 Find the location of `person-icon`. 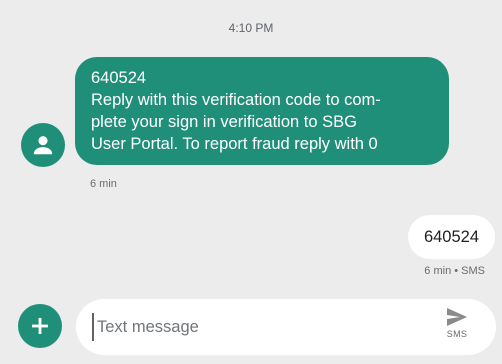

person-icon is located at coordinates (43, 145).